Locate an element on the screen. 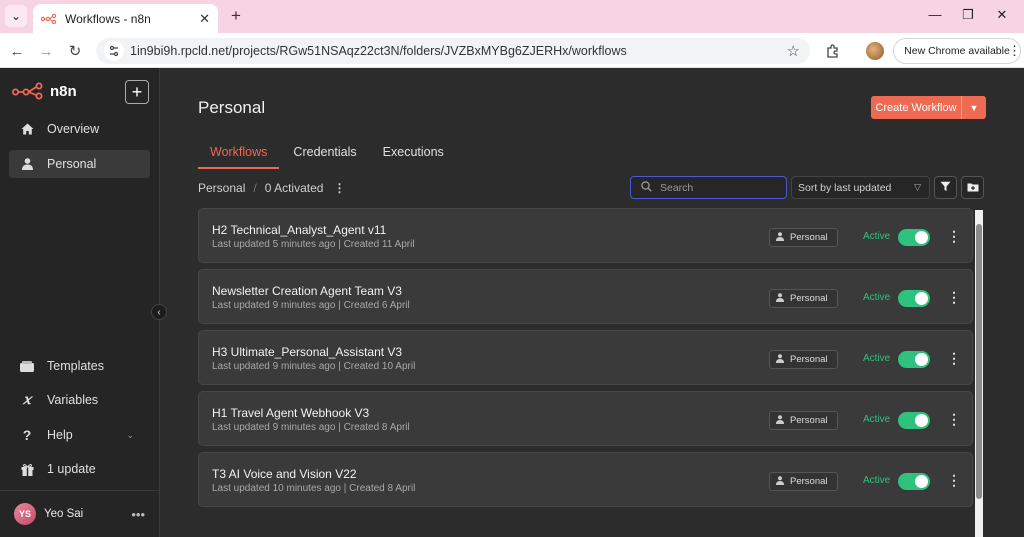 Image resolution: width=1024 pixels, height=537 pixels. extensions-icon is located at coordinates (832, 51).